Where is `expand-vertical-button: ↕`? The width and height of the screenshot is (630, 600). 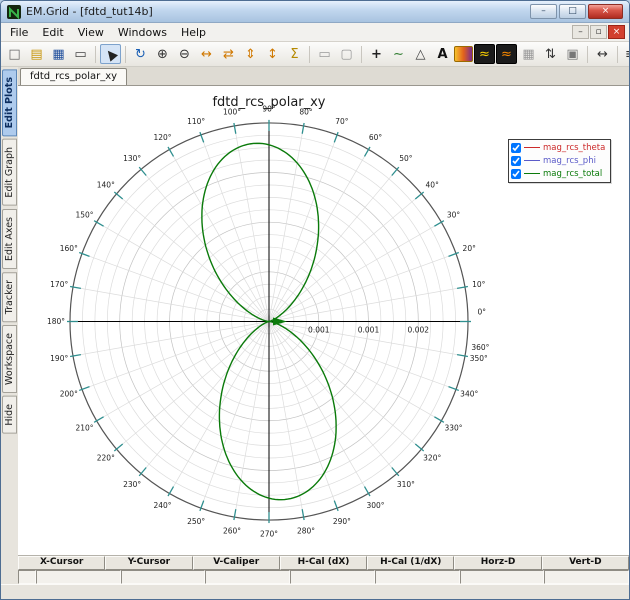
expand-vertical-button: ↕ is located at coordinates (272, 54).